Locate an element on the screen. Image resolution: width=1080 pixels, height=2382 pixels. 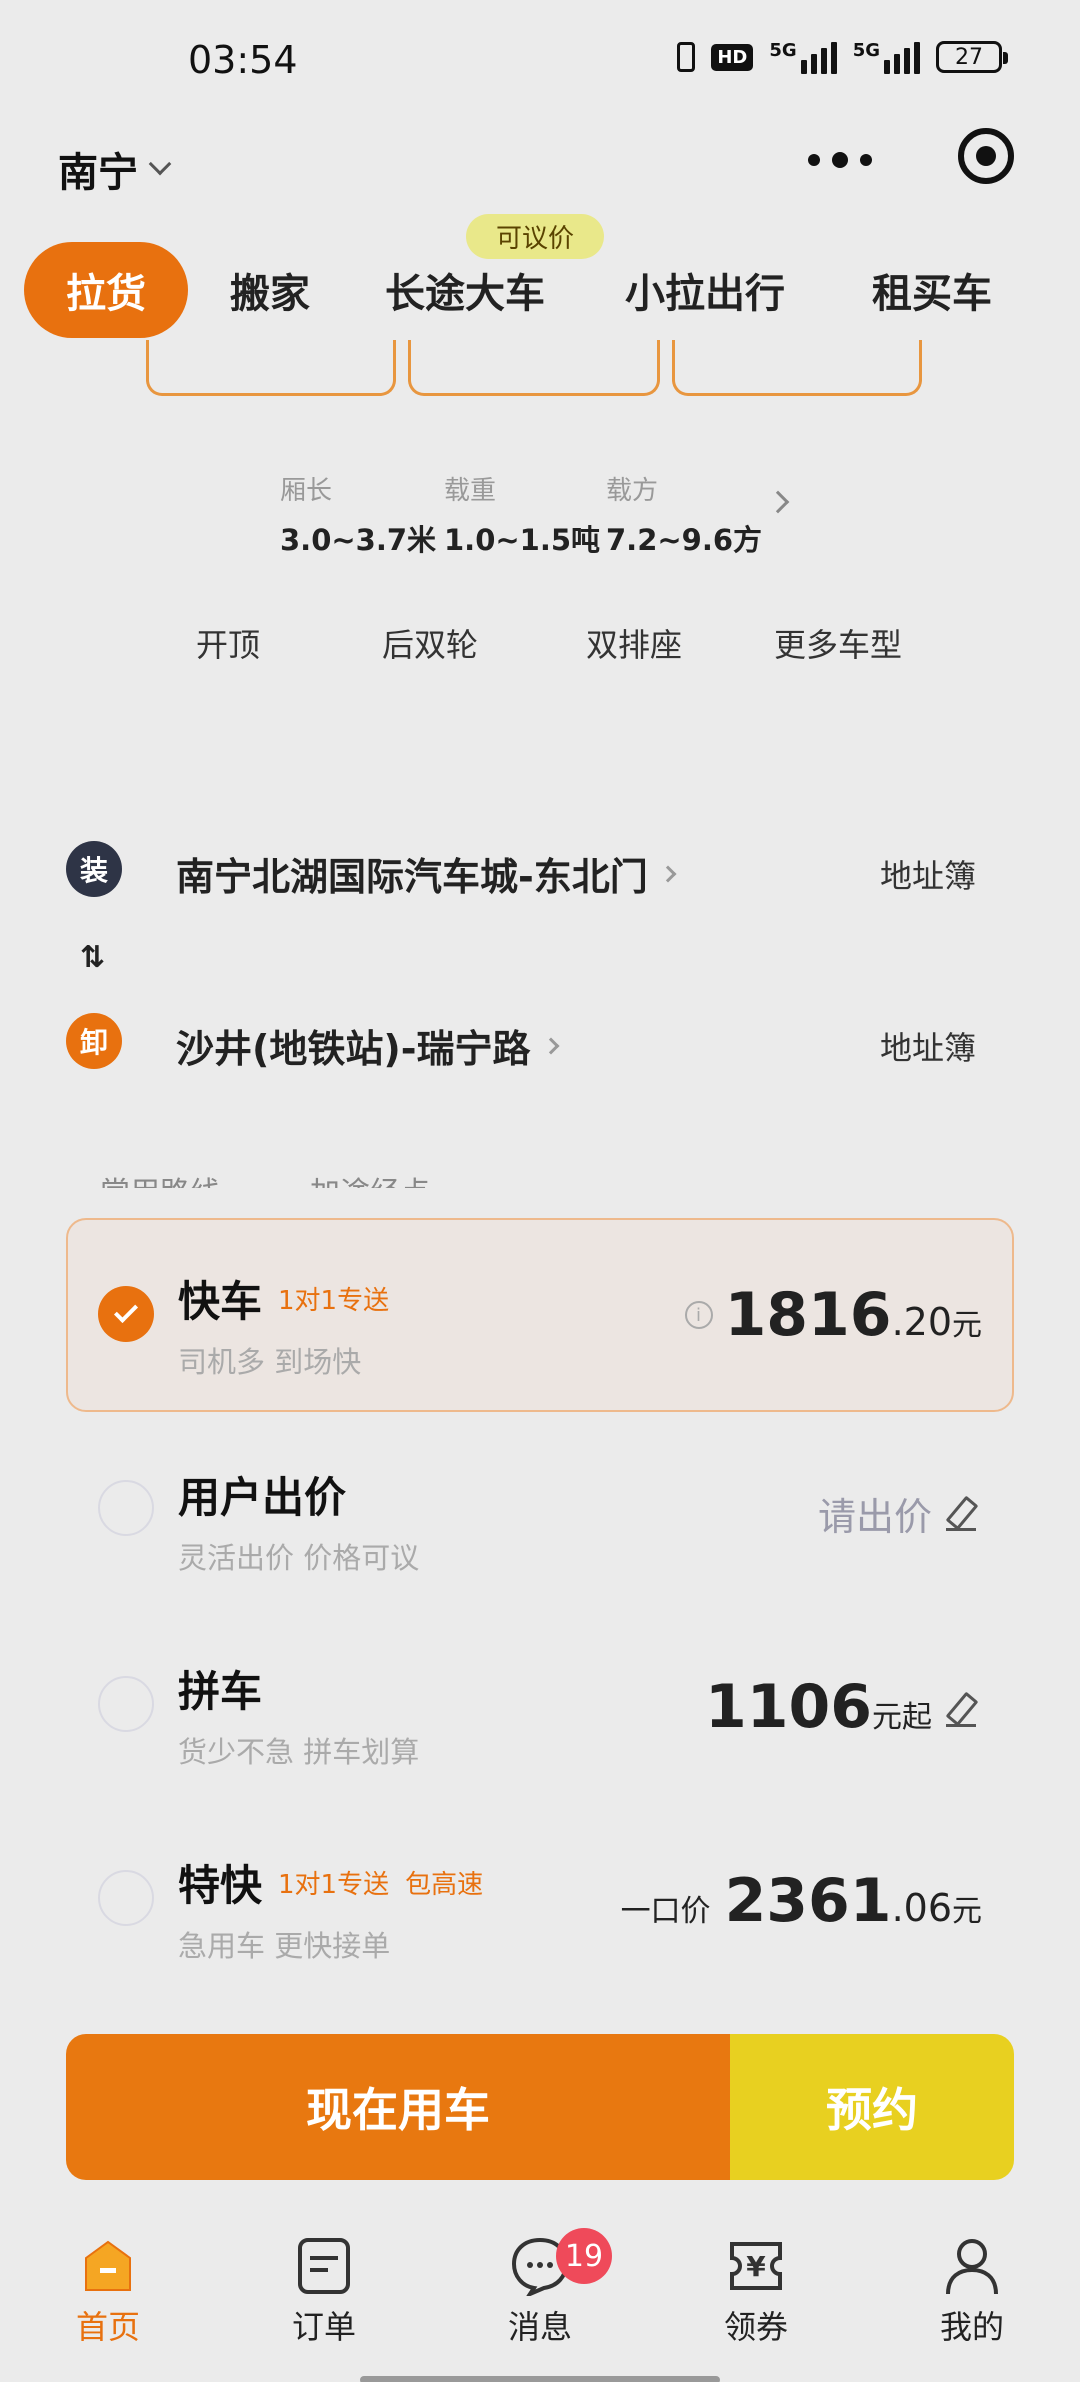
nav-profile: 我的 is located at coordinates (972, 2292).